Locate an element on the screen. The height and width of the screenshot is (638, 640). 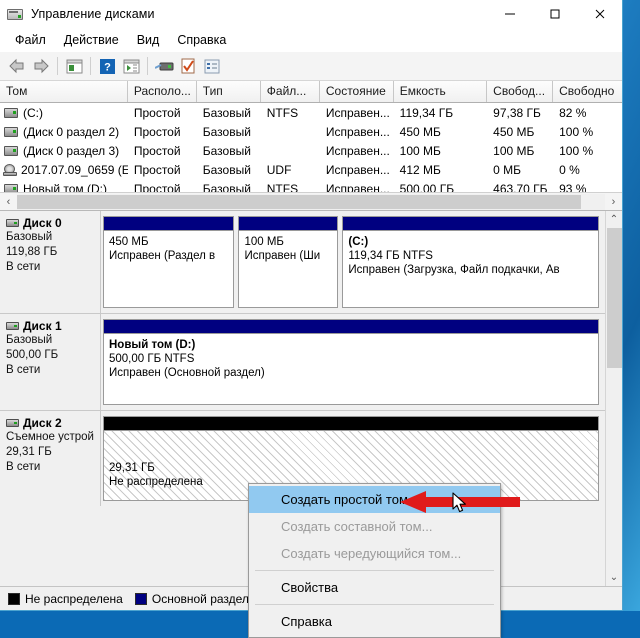
legend-swatch-primary is located at coordinates (140, 598).